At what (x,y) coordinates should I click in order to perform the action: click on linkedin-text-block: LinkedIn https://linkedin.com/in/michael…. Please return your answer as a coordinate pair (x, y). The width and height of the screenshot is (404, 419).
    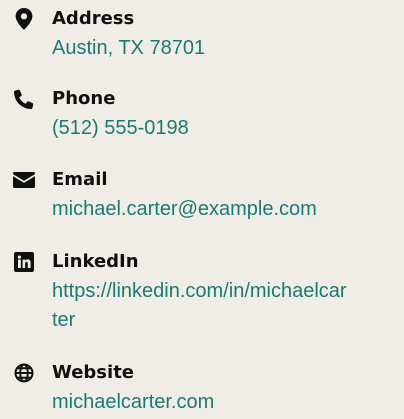
    Looking at the image, I should click on (202, 293).